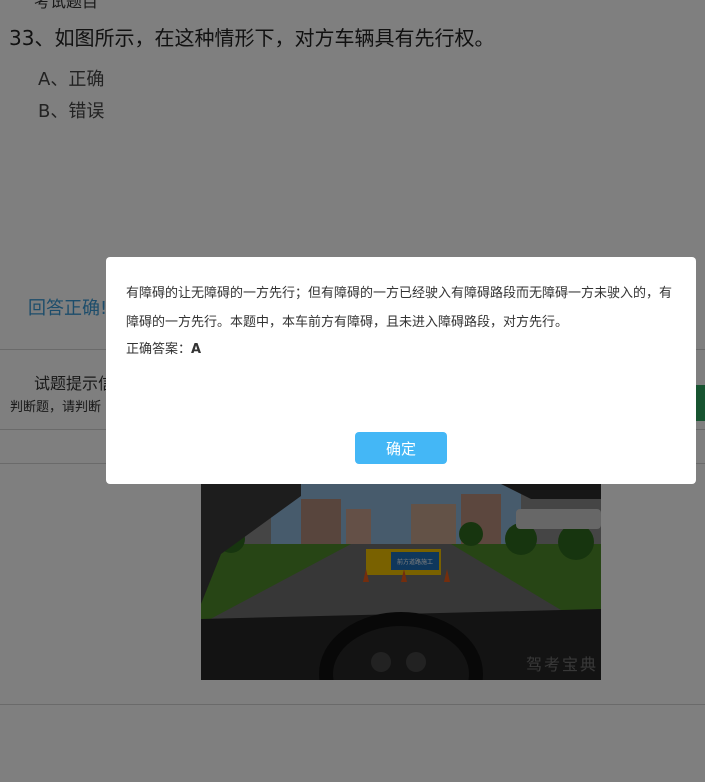 The image size is (705, 782). What do you see at coordinates (159, 349) in the screenshot?
I see `correct-answer-label: 正确答案：` at bounding box center [159, 349].